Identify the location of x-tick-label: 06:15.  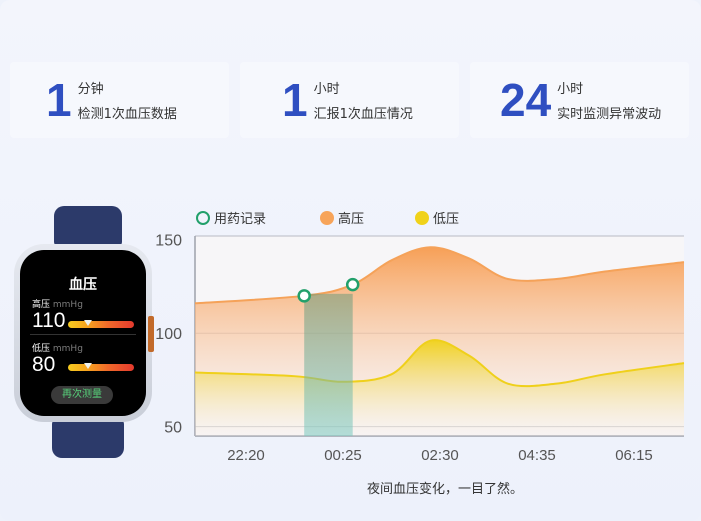
(634, 455).